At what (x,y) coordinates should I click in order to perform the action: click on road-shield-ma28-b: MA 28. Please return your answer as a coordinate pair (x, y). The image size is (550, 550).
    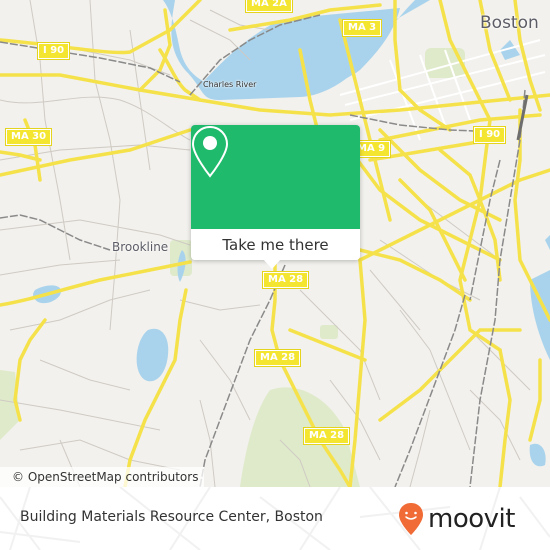
    Looking at the image, I should click on (277, 358).